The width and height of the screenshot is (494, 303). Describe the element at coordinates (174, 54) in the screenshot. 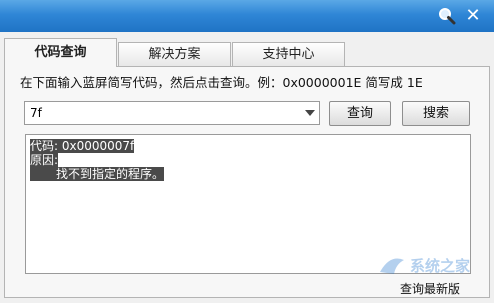

I see `tab-solution: 解决方案` at that location.